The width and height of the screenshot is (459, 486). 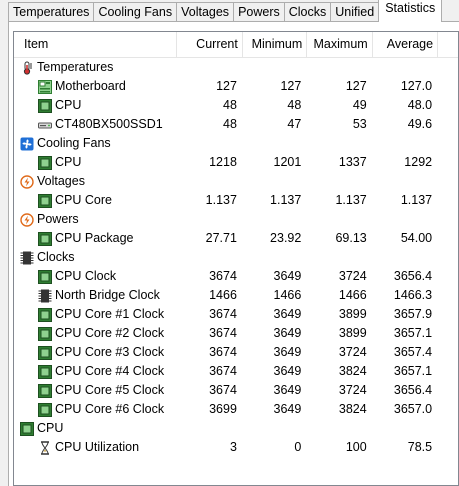 I want to click on minimum-value: 1201, so click(x=287, y=162).